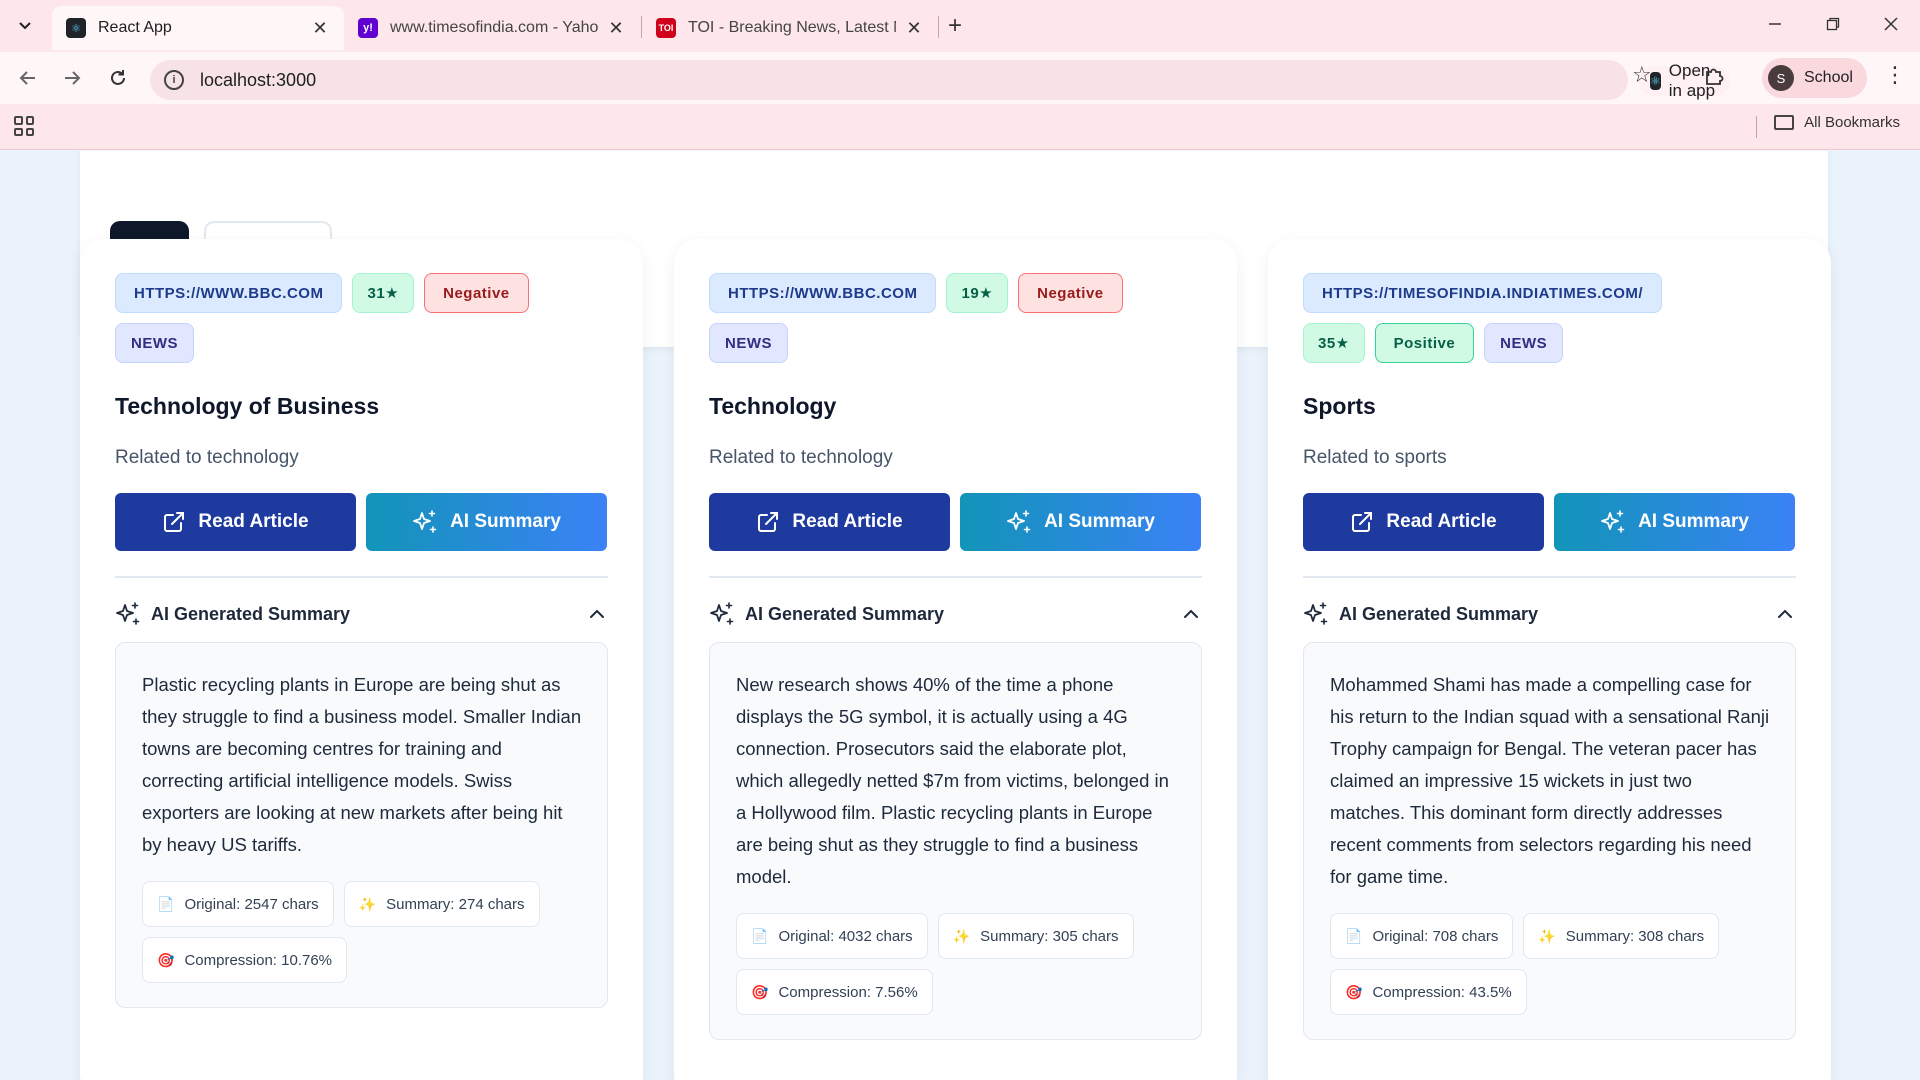  I want to click on compression-ratio: Compression: 7.56%, so click(848, 992).